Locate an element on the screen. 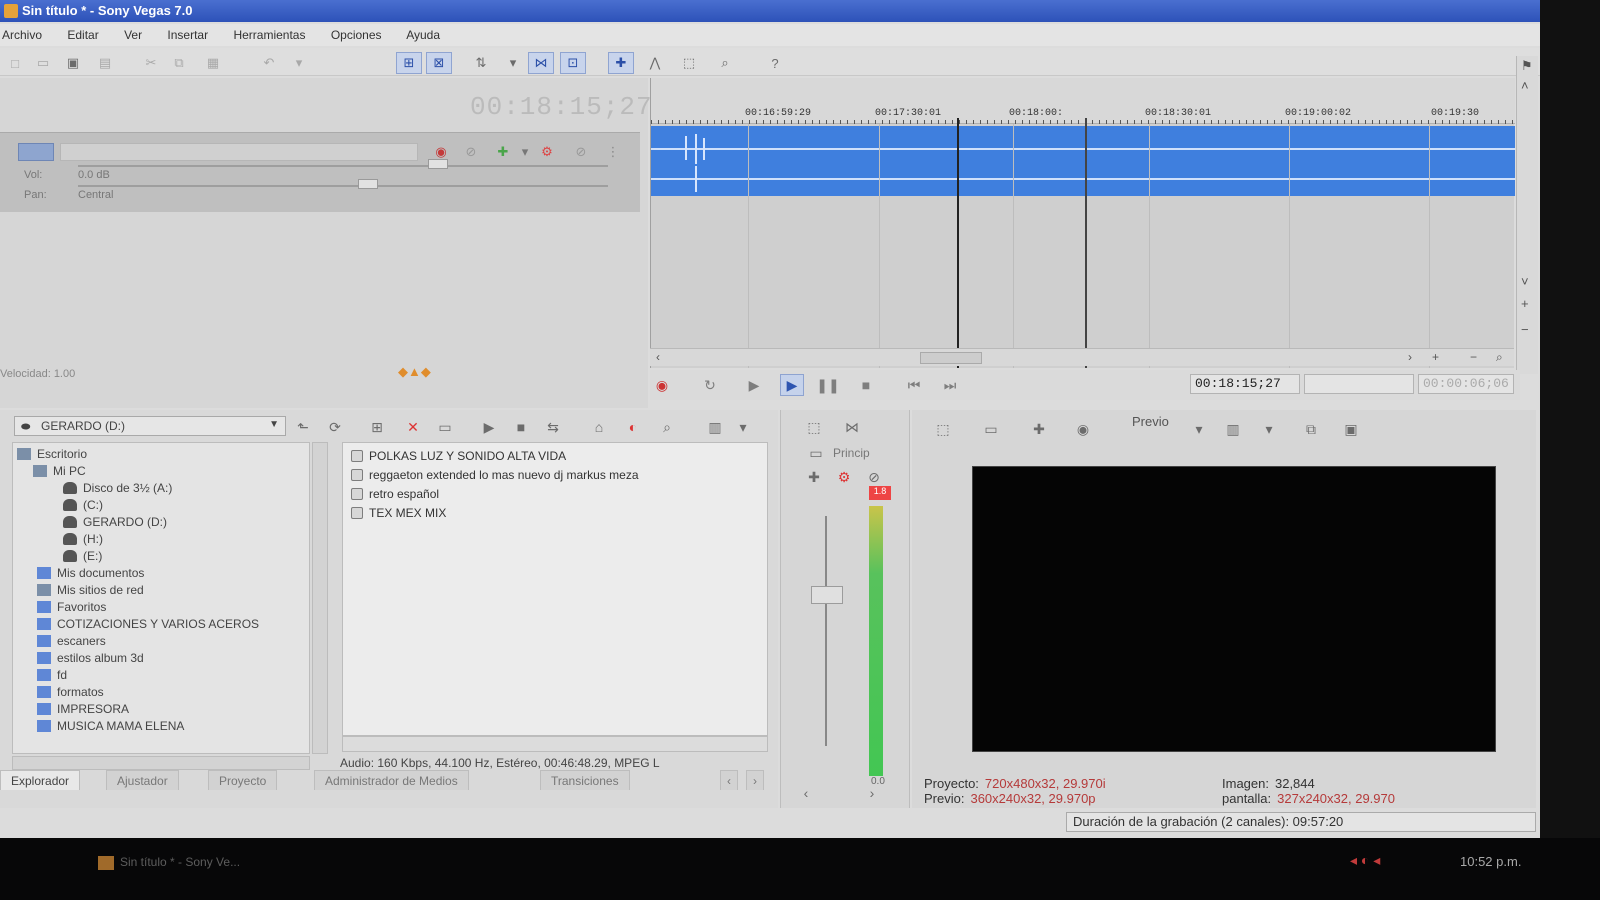 The width and height of the screenshot is (1600, 900). timeline-horizontal-scrollbar: ‹ › + − ⌕ is located at coordinates (1082, 357).